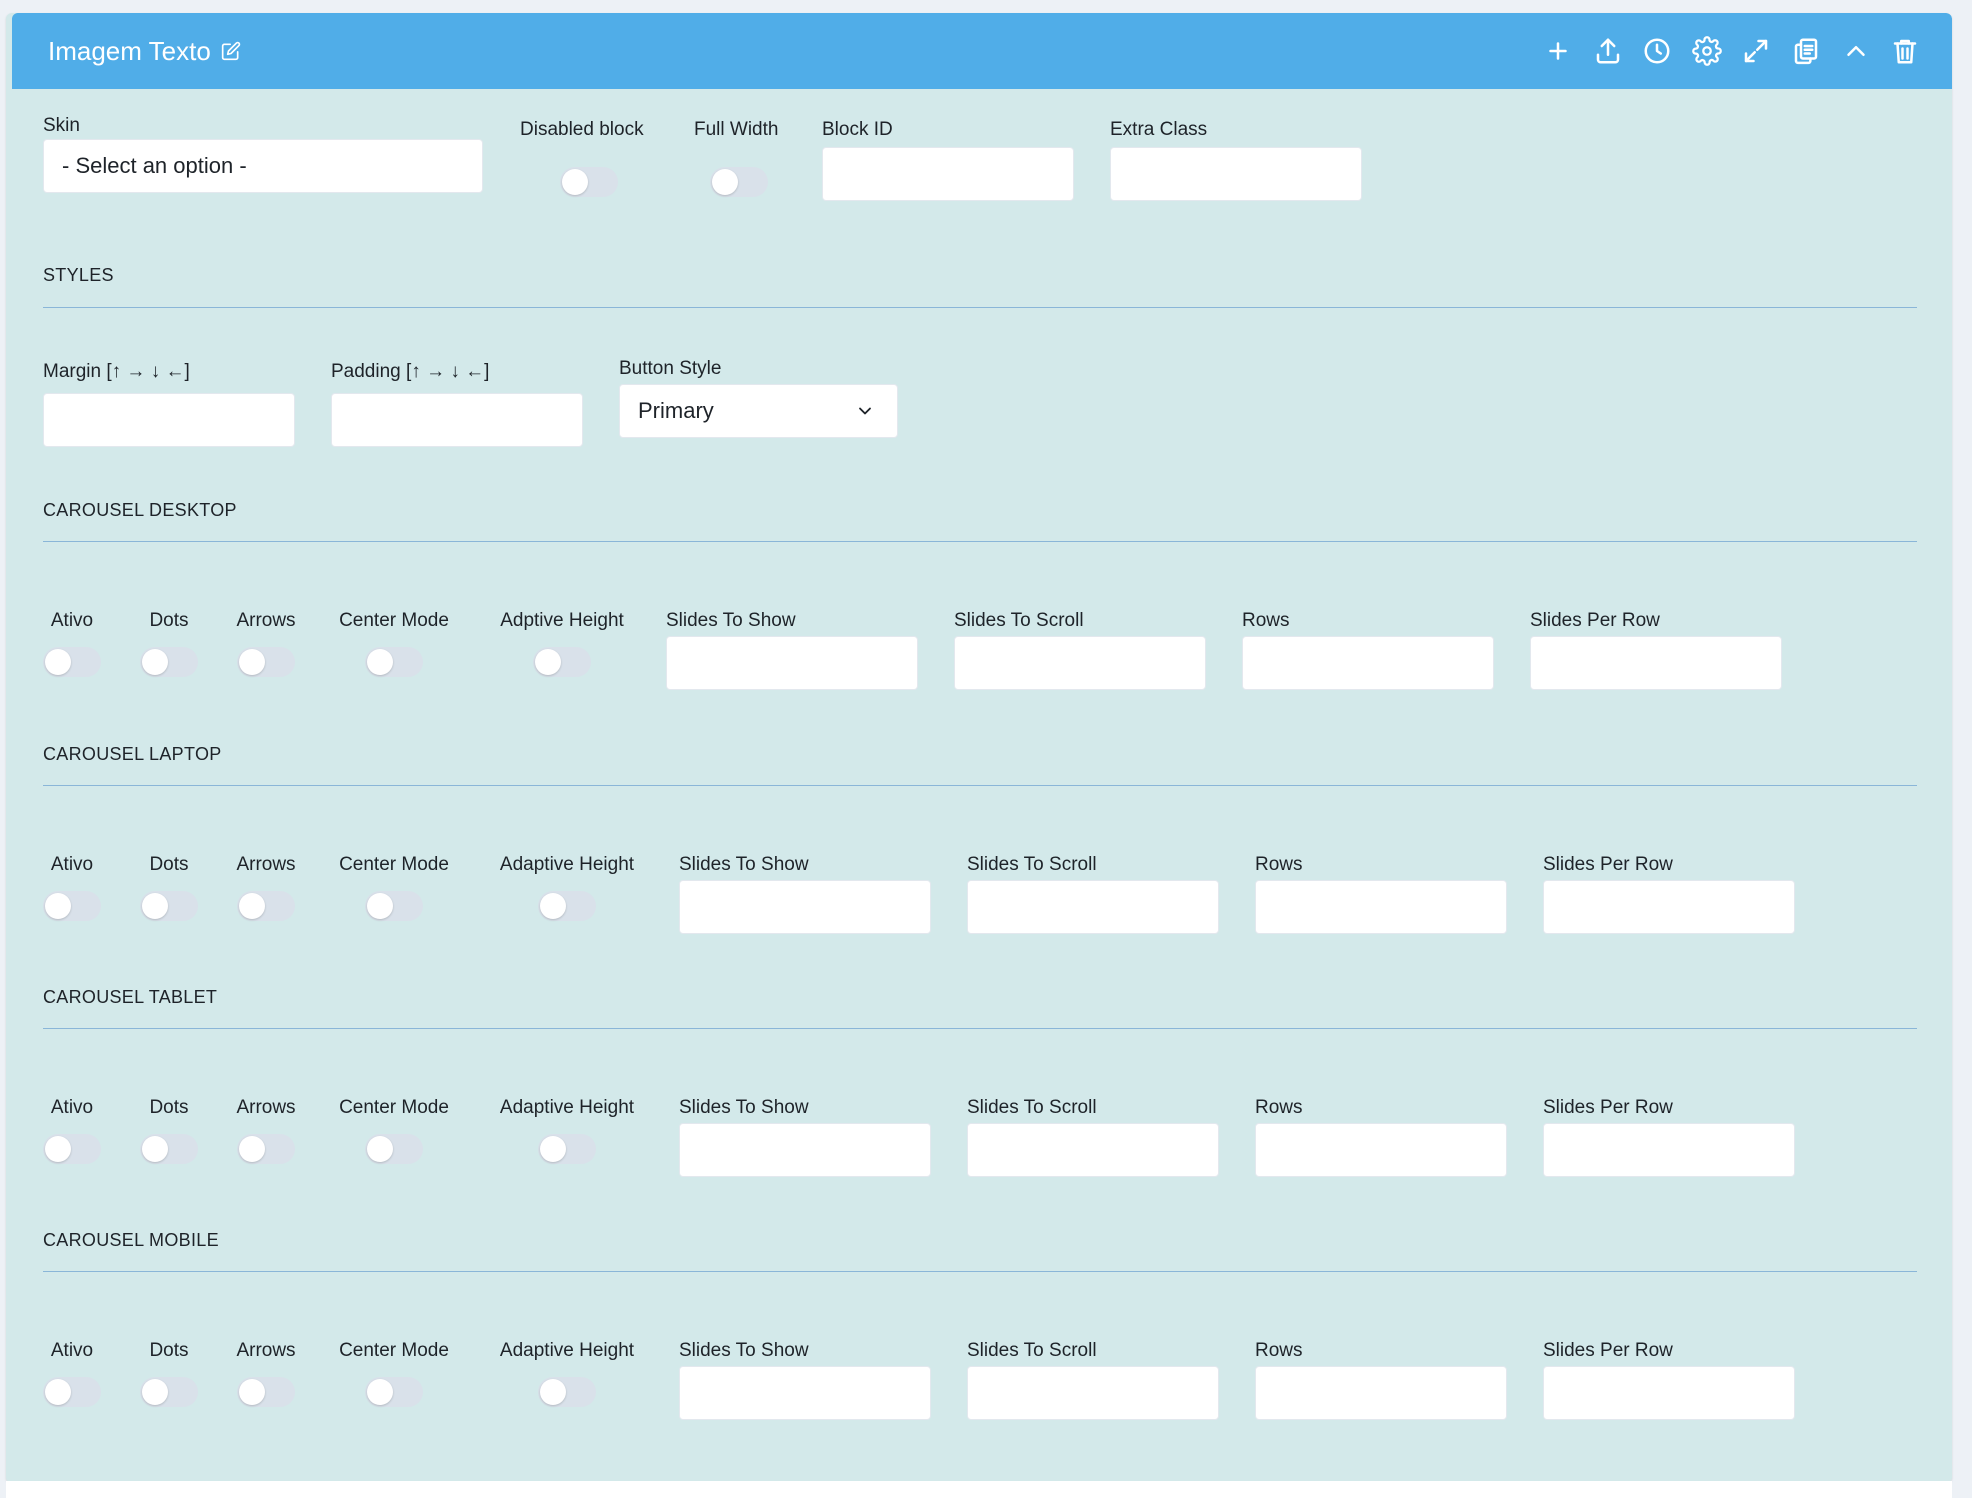  What do you see at coordinates (1757, 51) in the screenshot?
I see `fullscreen-button` at bounding box center [1757, 51].